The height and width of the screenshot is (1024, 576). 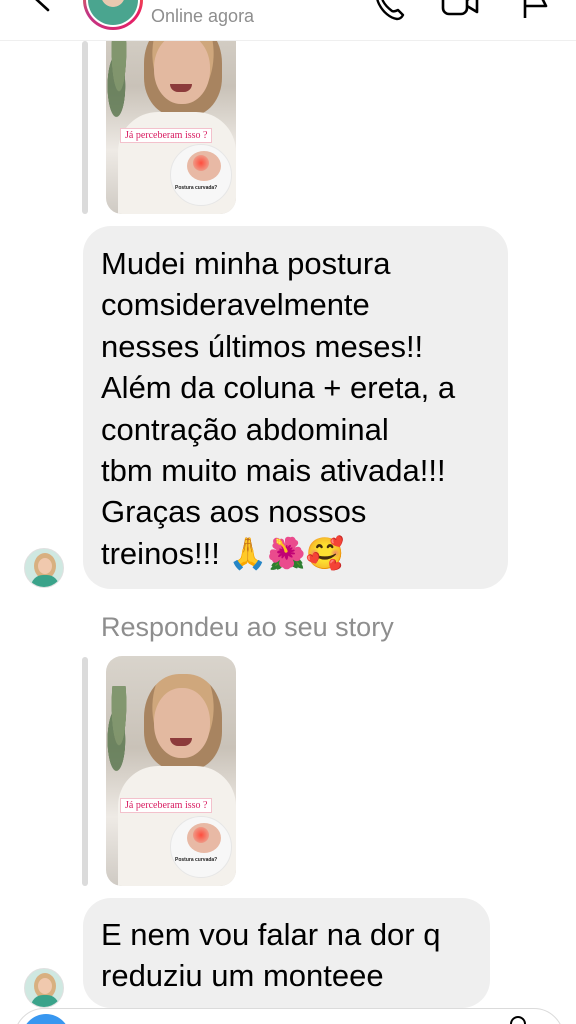 What do you see at coordinates (271, 934) in the screenshot?
I see `message-line: E nem vou falar na dor q` at bounding box center [271, 934].